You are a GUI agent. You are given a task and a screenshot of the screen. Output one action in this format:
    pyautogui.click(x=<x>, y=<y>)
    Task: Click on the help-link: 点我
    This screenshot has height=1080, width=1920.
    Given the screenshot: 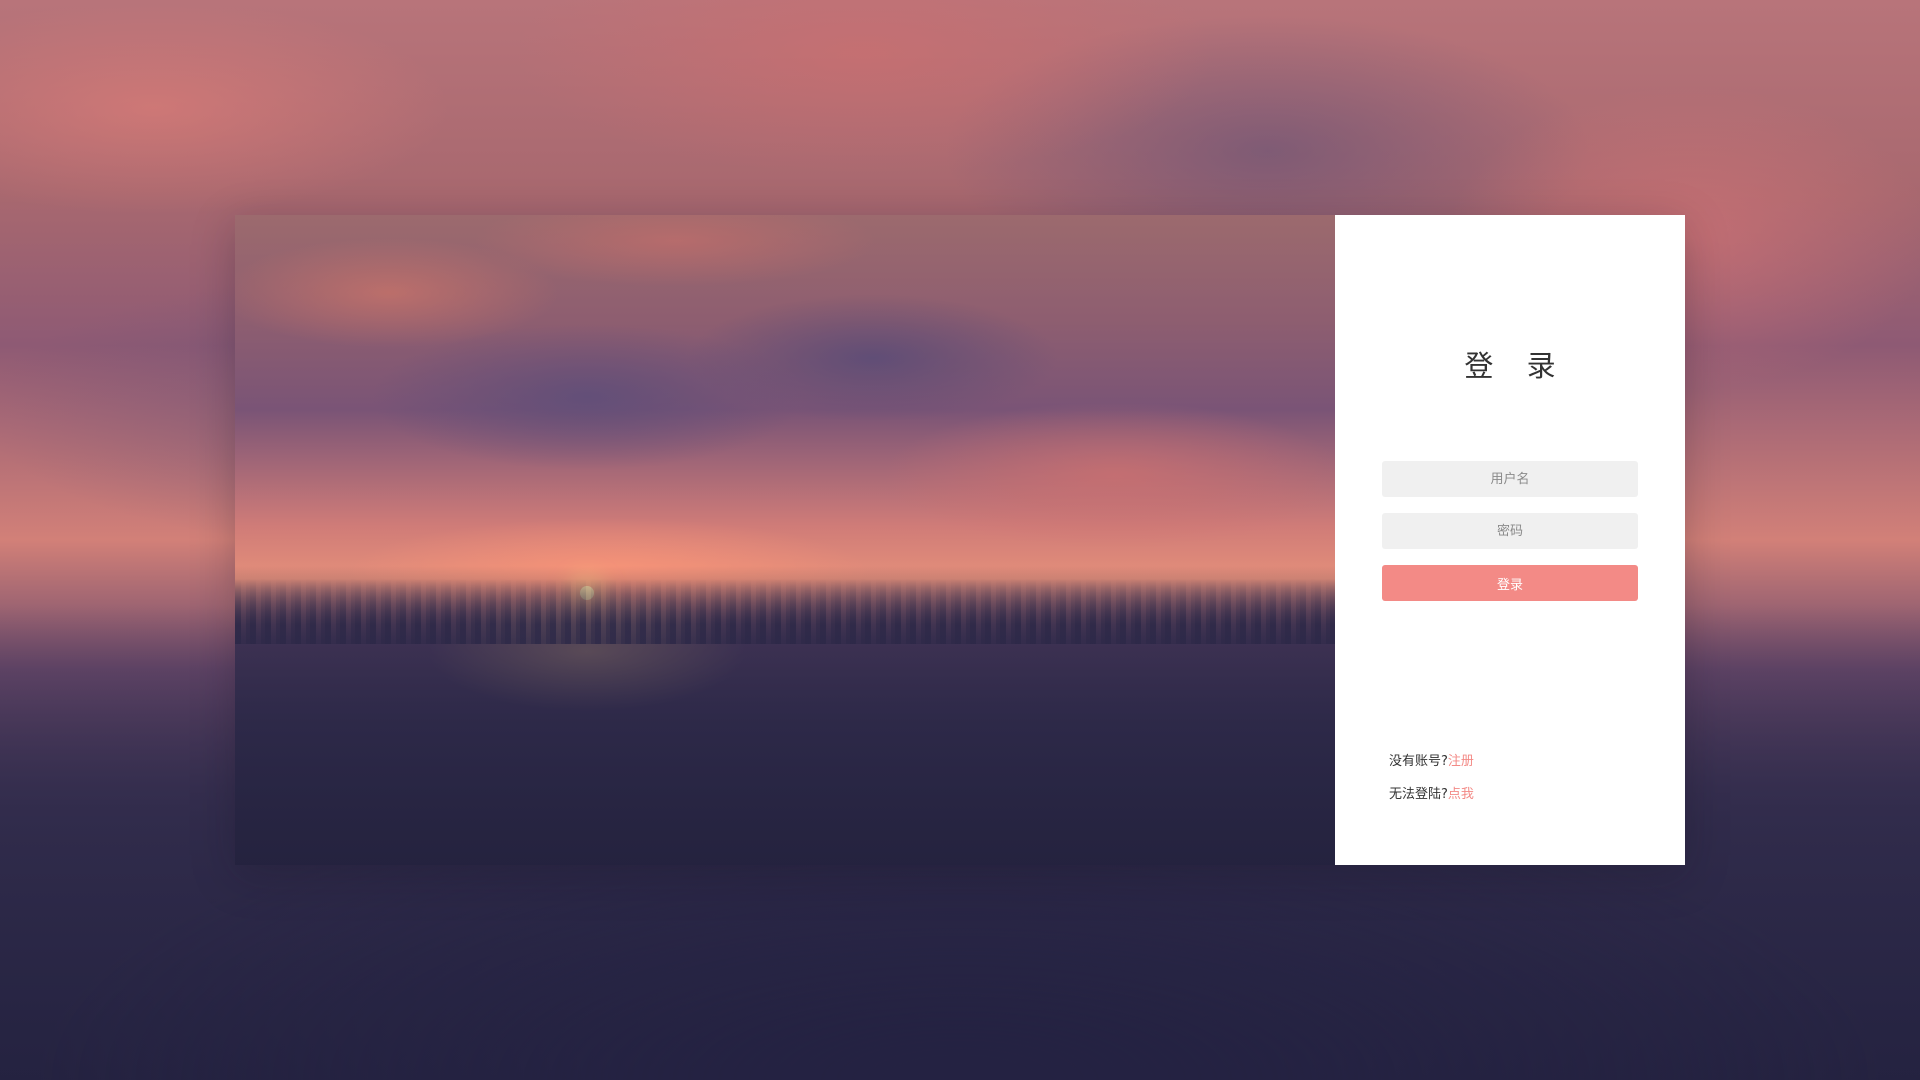 What is the action you would take?
    pyautogui.click(x=1461, y=794)
    